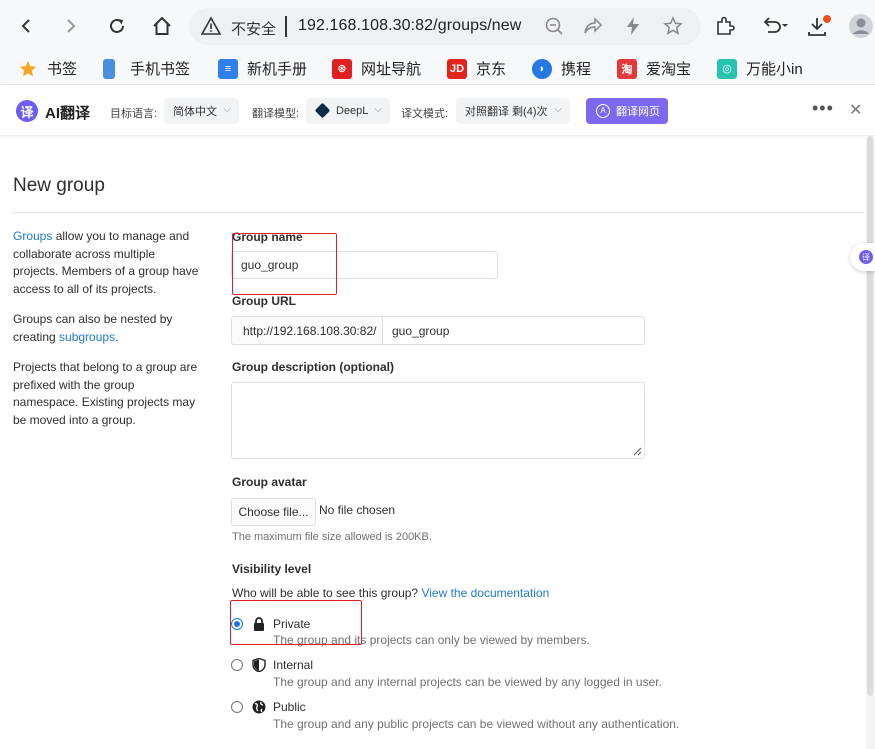 This screenshot has height=749, width=875. I want to click on visibility-question-text: Who will be able to see this group?, so click(325, 593).